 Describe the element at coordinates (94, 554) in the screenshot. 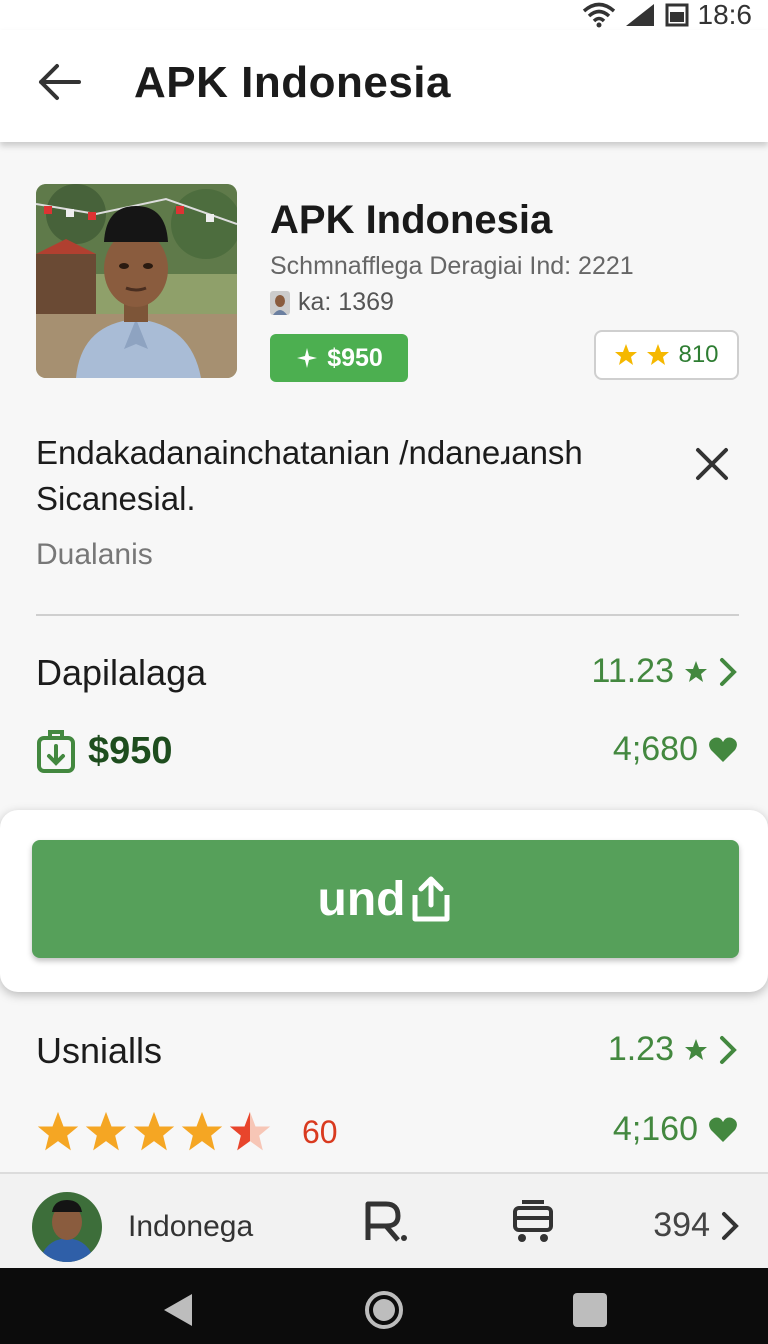

I see `description-subtext: Dualanis` at that location.